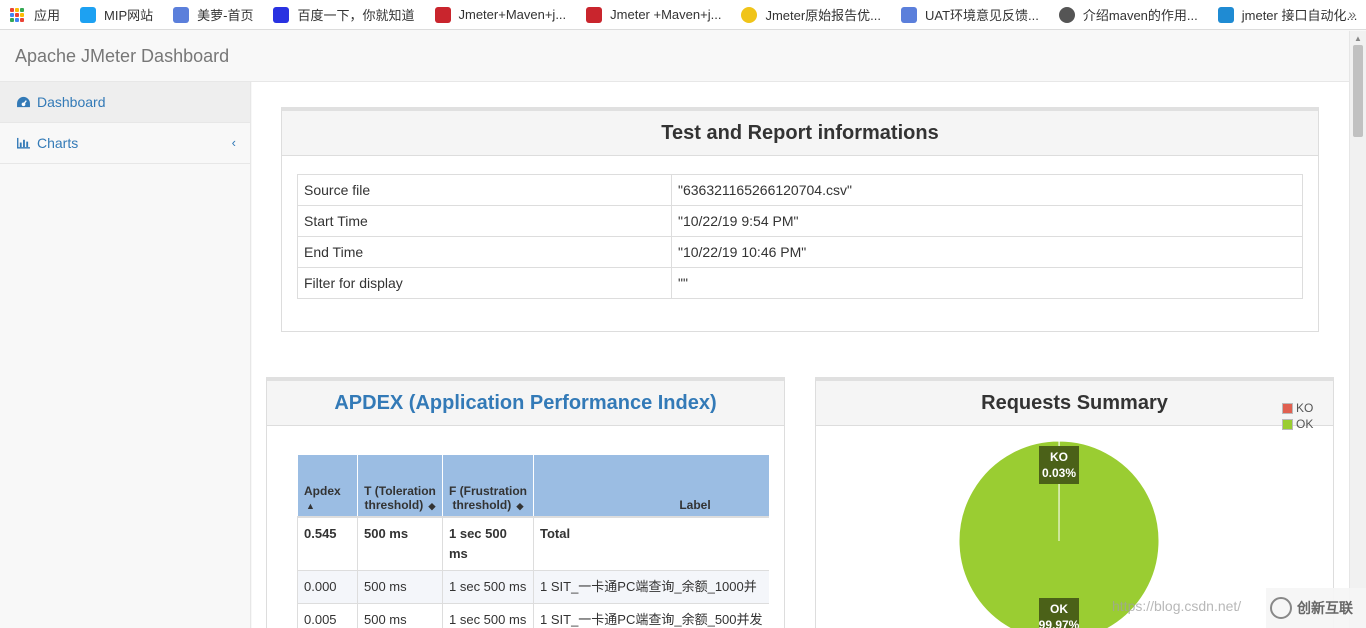  Describe the element at coordinates (310, 505) in the screenshot. I see `sort-asc-icon: ▲` at that location.